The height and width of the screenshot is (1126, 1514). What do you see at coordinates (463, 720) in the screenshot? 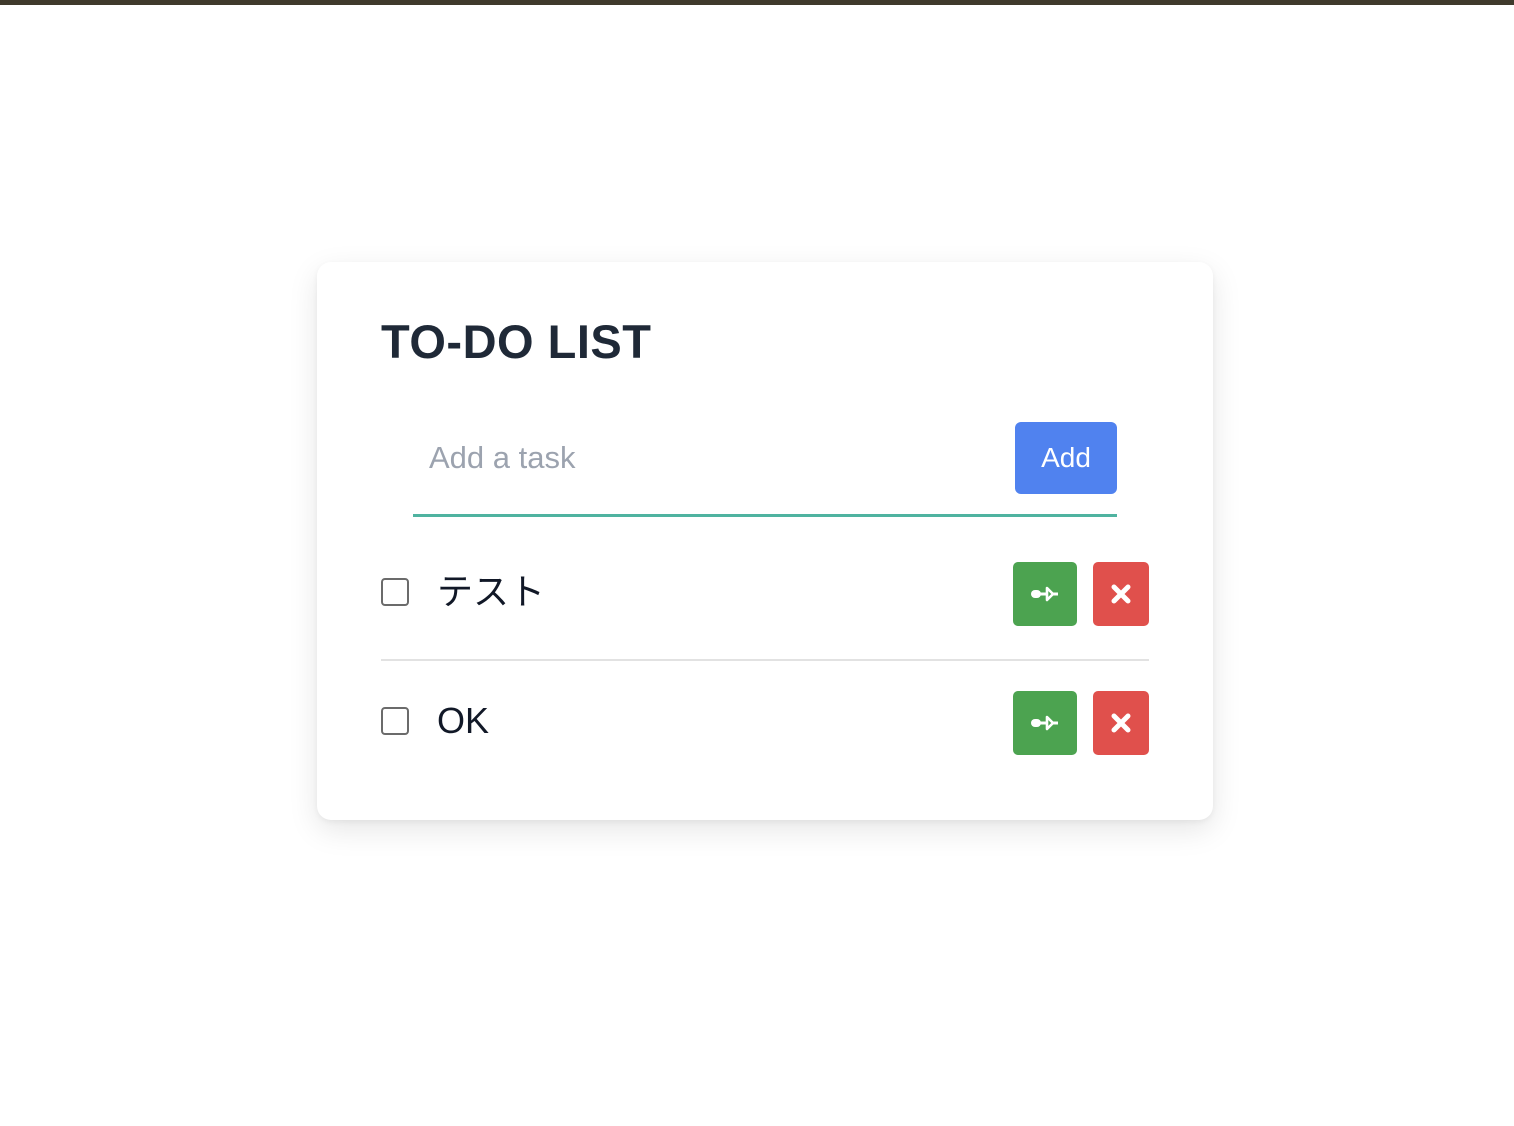
I see `task-text: OK` at bounding box center [463, 720].